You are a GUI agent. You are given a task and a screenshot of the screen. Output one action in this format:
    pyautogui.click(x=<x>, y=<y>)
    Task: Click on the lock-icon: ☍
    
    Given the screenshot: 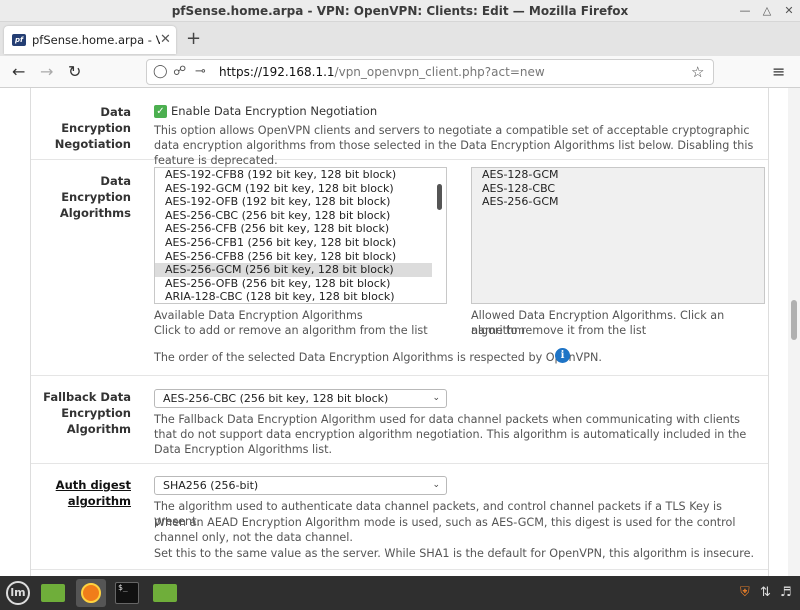 What is the action you would take?
    pyautogui.click(x=179, y=71)
    